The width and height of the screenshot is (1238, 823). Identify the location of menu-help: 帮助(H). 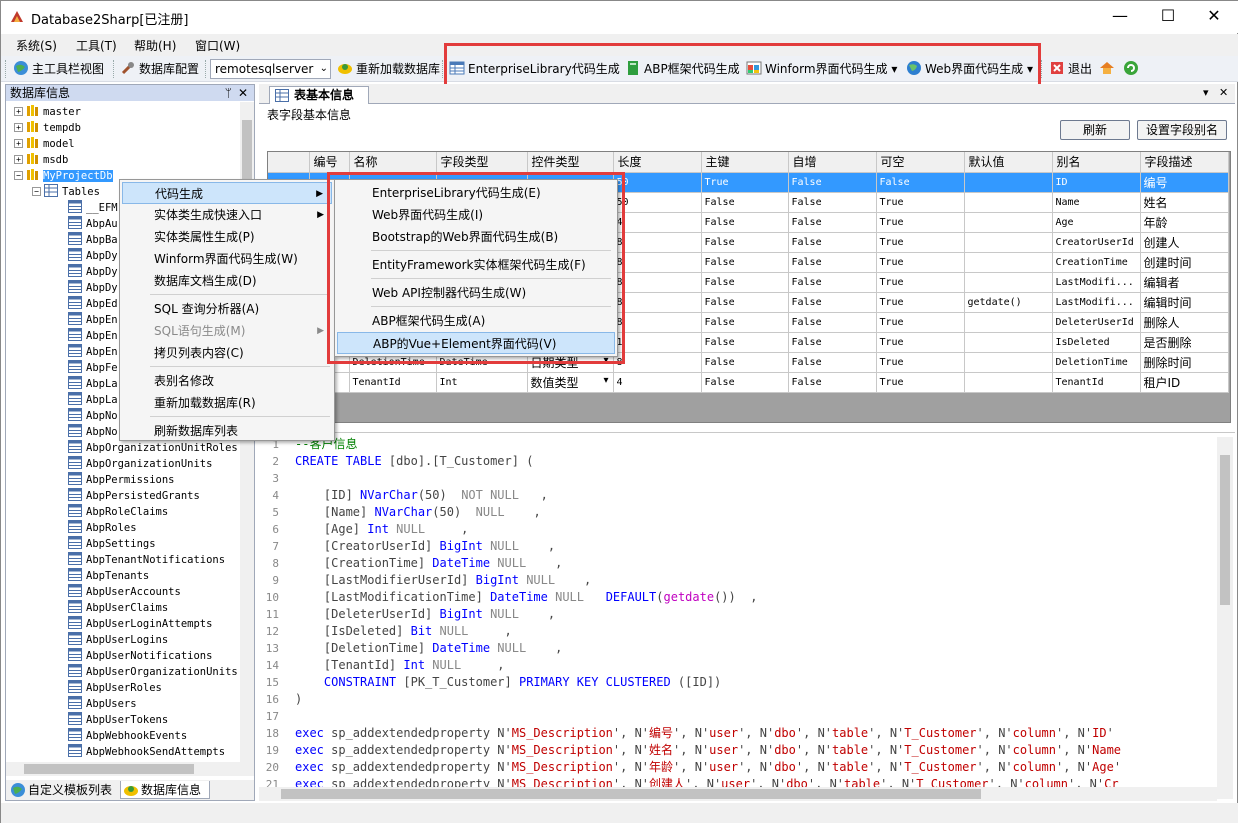
(155, 45).